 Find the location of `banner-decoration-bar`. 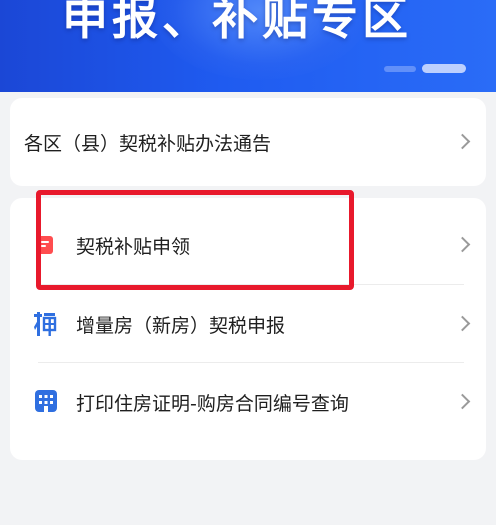

banner-decoration-bar is located at coordinates (400, 69).